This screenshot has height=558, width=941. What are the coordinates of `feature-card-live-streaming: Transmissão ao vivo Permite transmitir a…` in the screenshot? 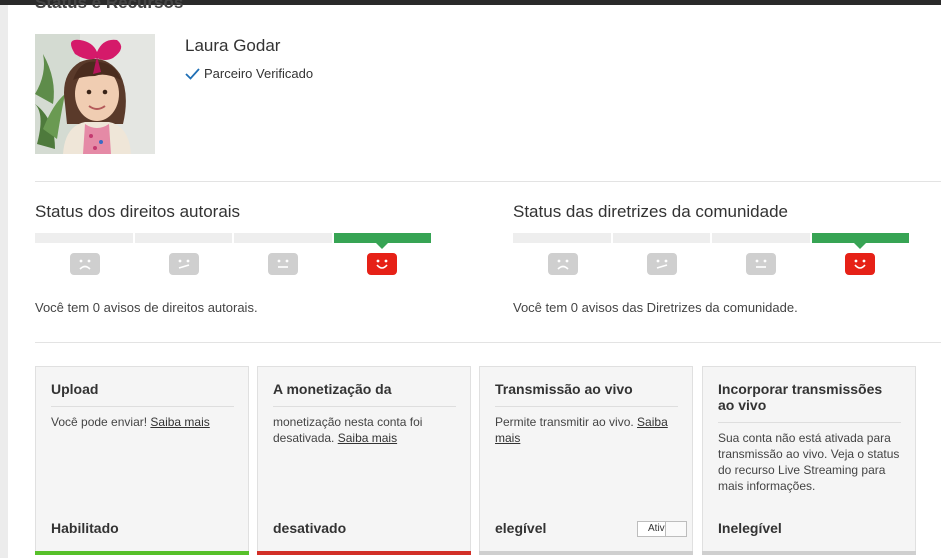 It's located at (586, 460).